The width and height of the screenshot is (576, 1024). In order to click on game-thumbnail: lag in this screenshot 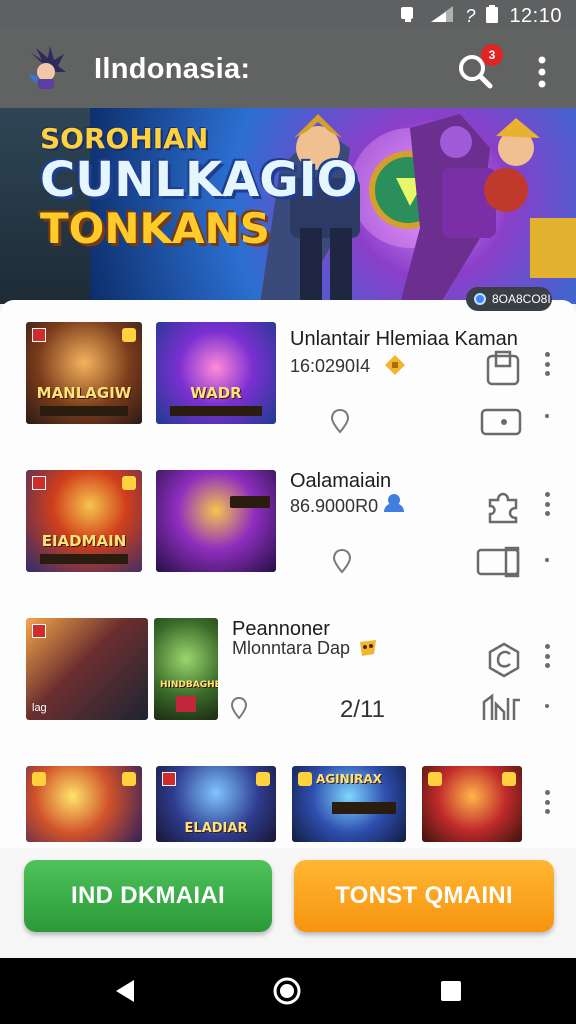, I will do `click(87, 669)`.